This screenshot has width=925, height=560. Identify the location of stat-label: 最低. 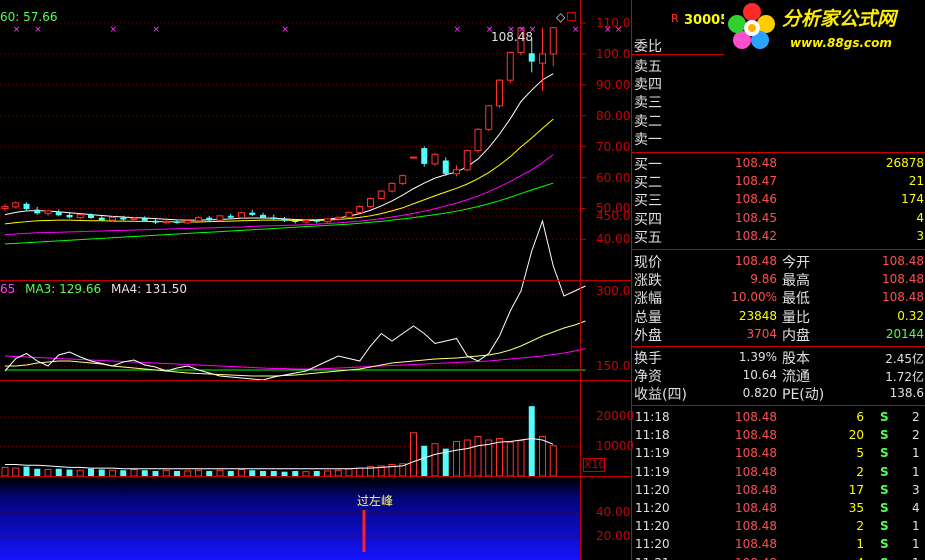
(796, 299).